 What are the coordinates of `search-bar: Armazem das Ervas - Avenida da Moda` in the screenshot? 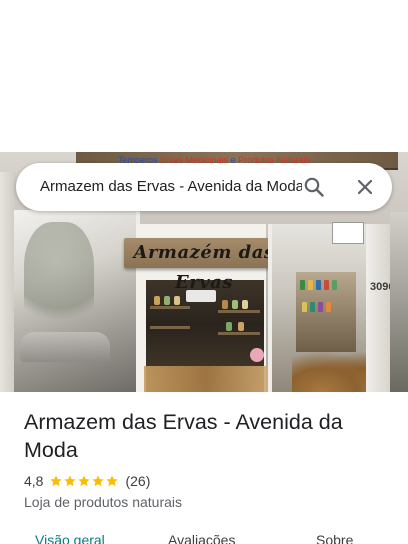 It's located at (204, 187).